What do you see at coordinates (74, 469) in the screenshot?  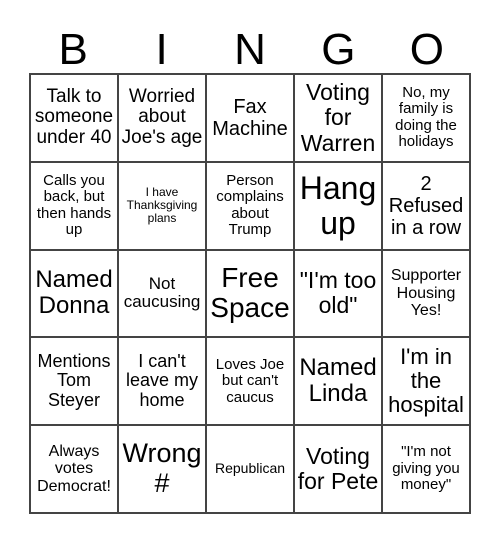 I see `bingo-cell: Always votes Democrat!` at bounding box center [74, 469].